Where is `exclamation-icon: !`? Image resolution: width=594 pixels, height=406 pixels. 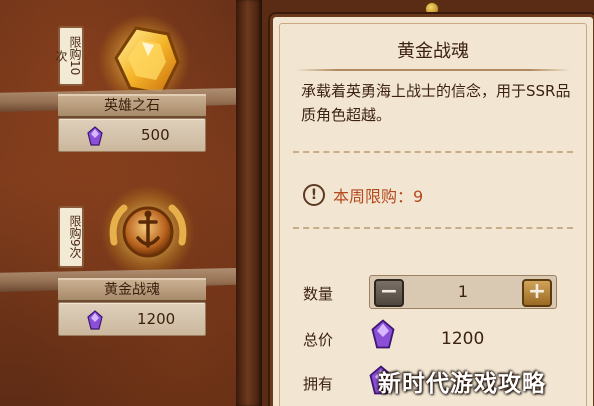 exclamation-icon: ! is located at coordinates (314, 195).